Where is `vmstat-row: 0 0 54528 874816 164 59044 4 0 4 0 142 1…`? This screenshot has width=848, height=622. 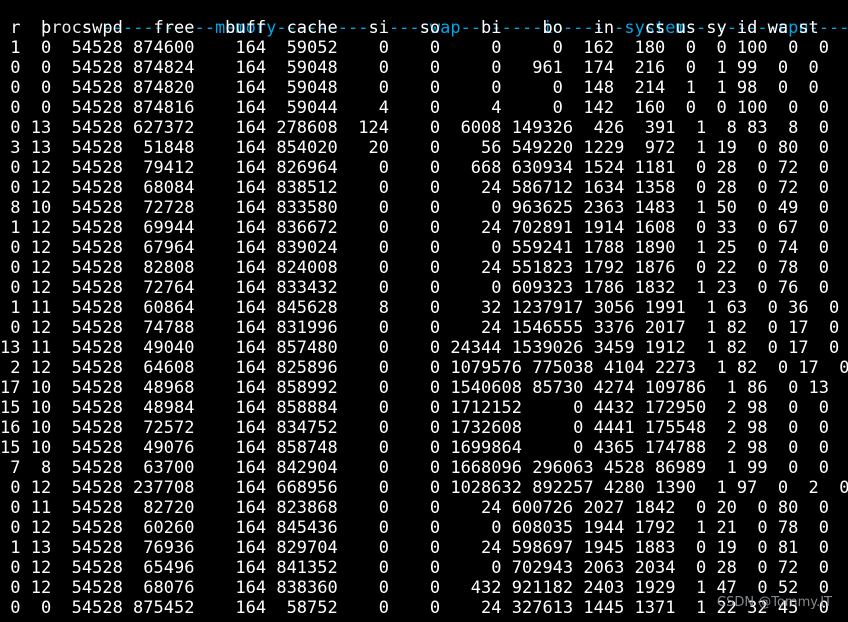
vmstat-row: 0 0 54528 874816 164 59044 4 0 4 0 142 1… is located at coordinates (415, 108).